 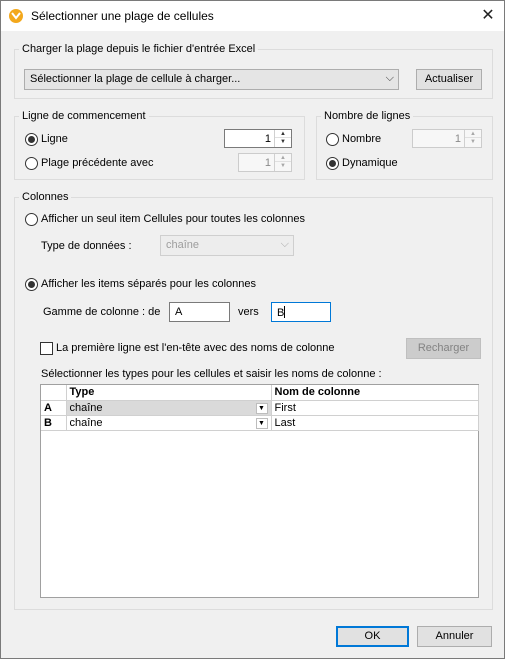 What do you see at coordinates (449, 79) in the screenshot?
I see `refresh-button: Actualiser` at bounding box center [449, 79].